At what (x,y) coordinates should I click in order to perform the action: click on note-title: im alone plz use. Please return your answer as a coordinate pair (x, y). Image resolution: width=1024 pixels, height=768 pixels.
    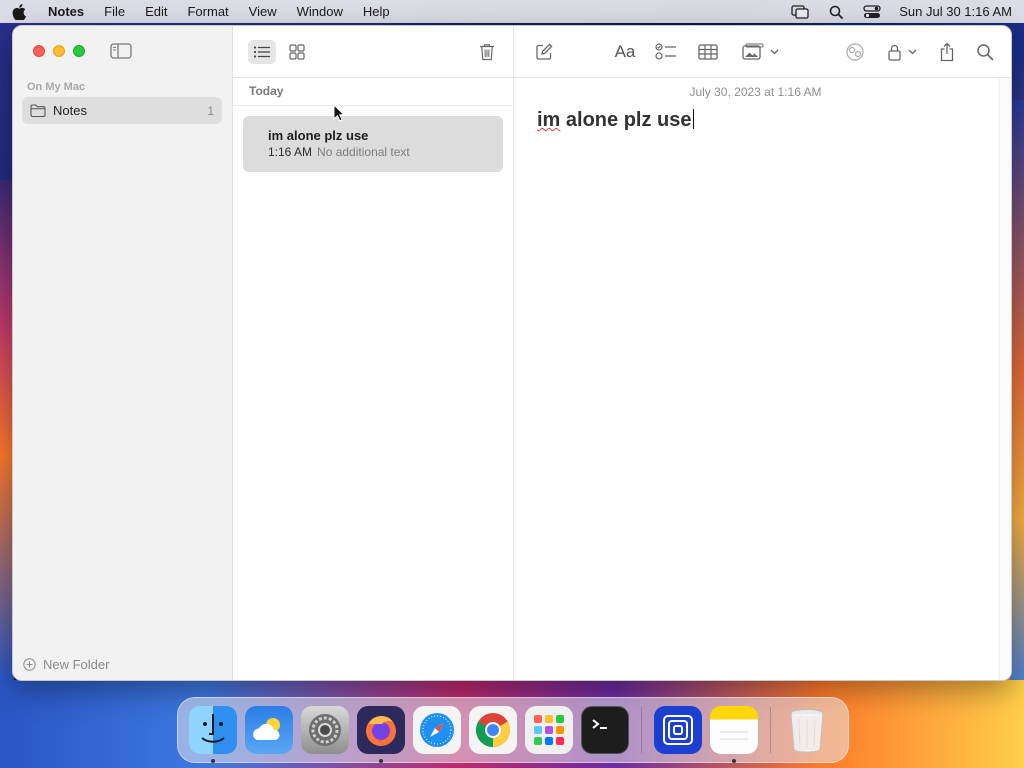
    Looking at the image, I should click on (318, 135).